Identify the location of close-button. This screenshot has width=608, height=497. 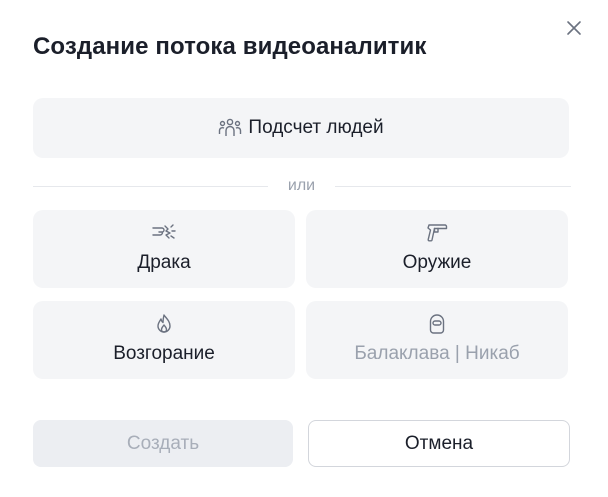
(574, 28).